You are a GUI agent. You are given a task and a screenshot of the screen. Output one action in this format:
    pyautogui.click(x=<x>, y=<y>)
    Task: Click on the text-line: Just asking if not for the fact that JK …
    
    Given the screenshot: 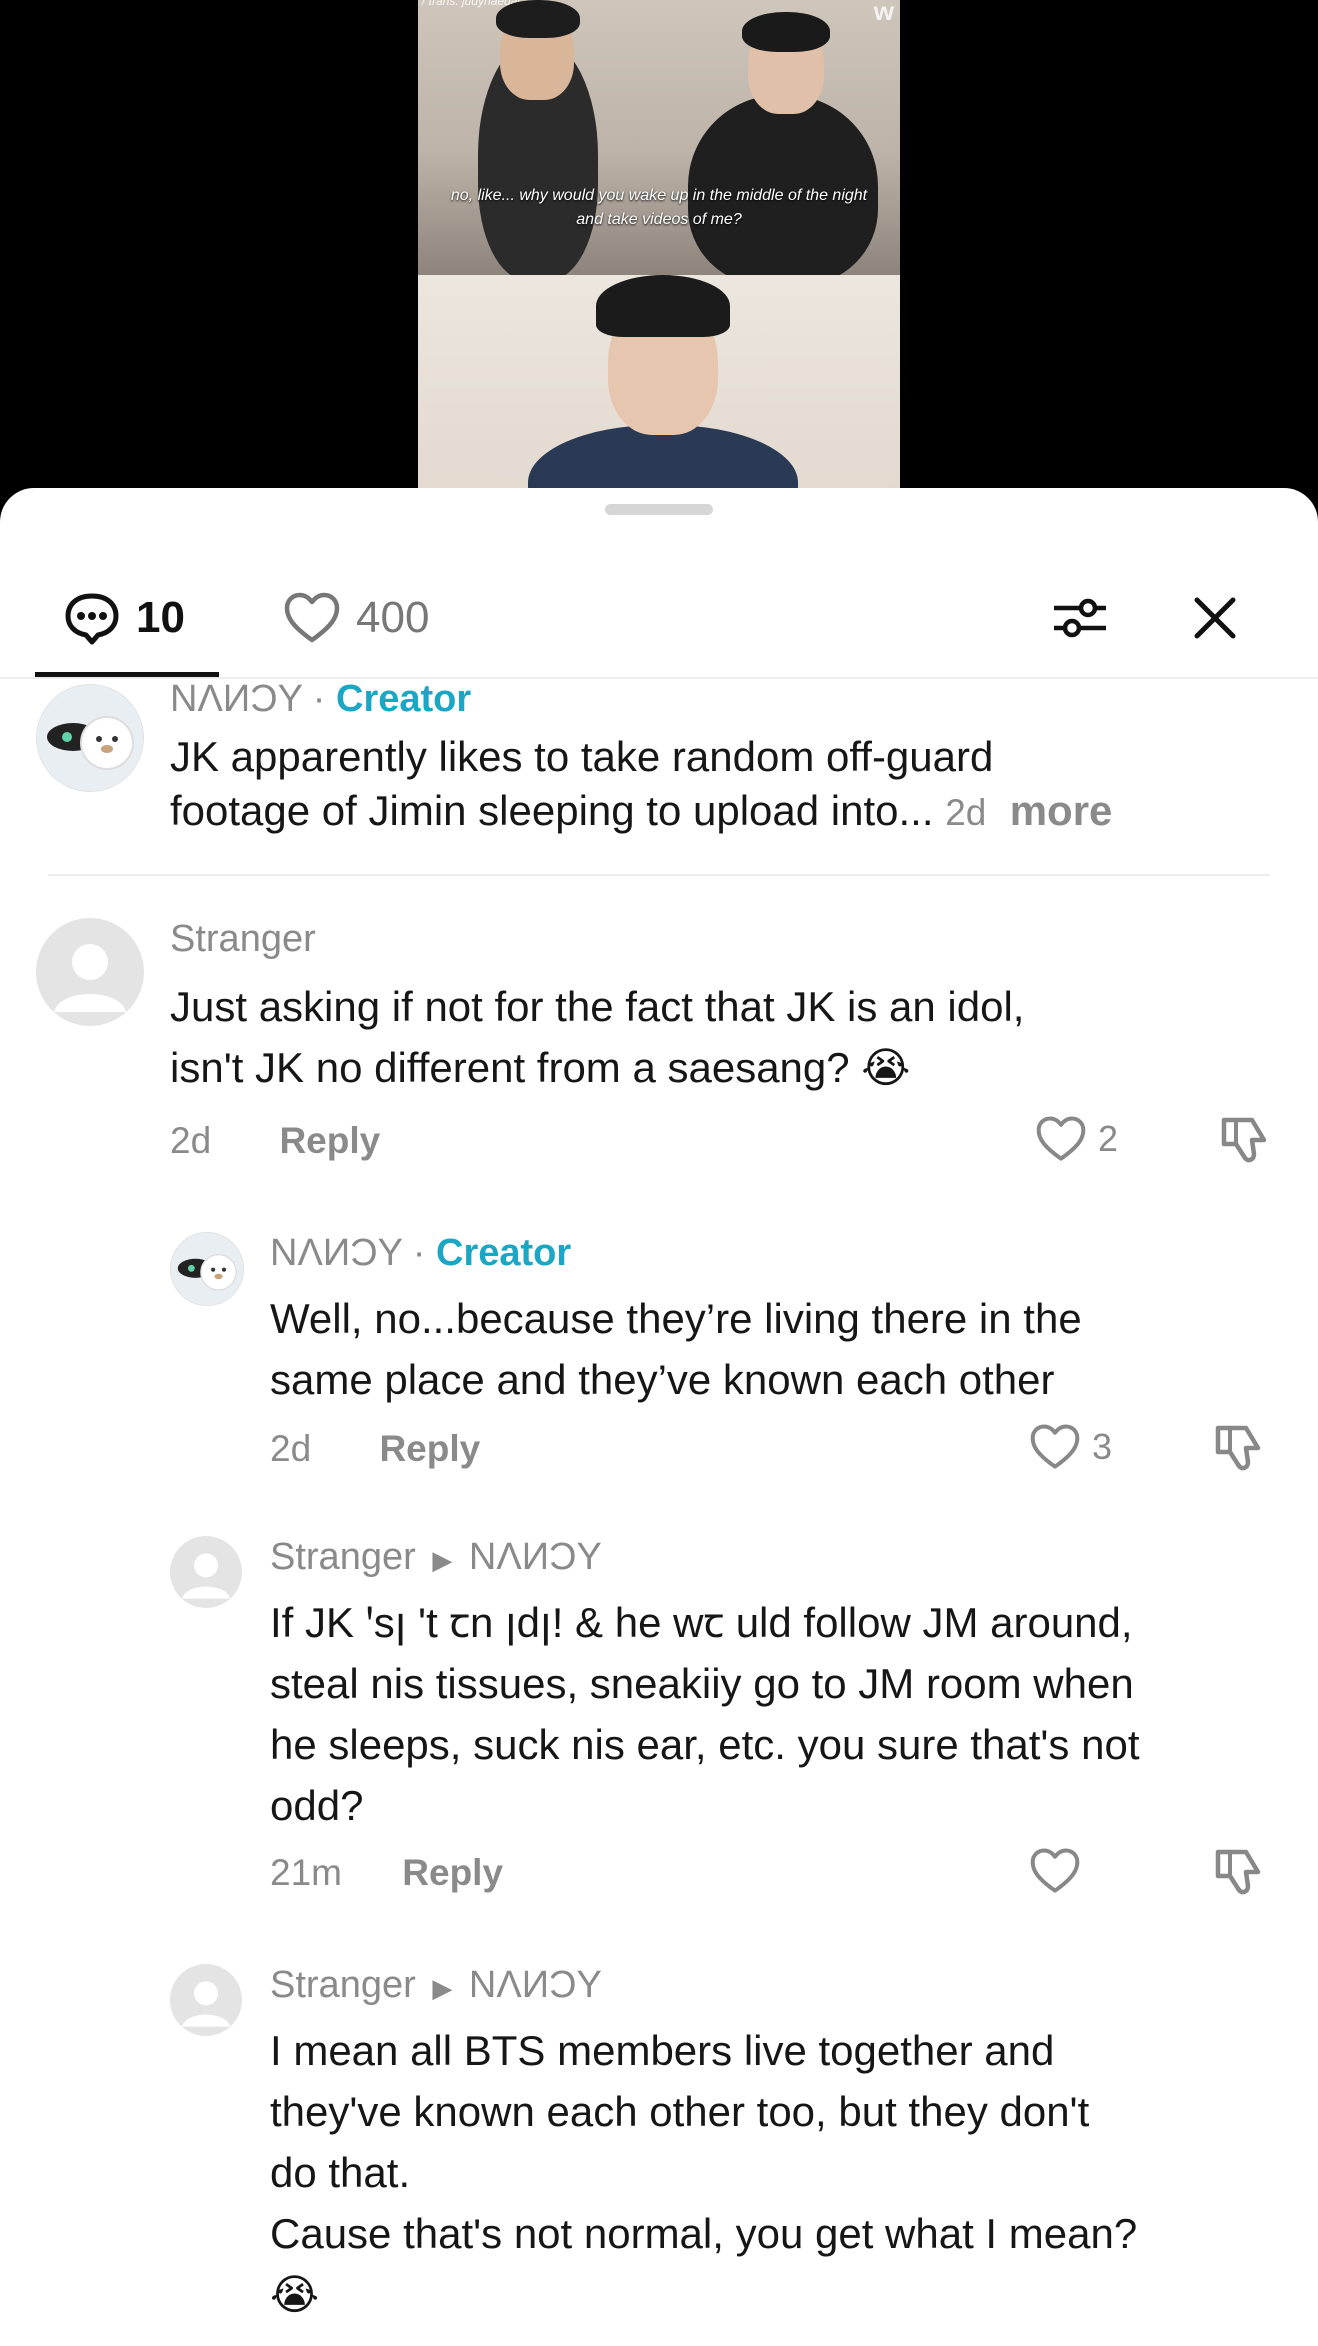 What is the action you would take?
    pyautogui.click(x=597, y=1006)
    